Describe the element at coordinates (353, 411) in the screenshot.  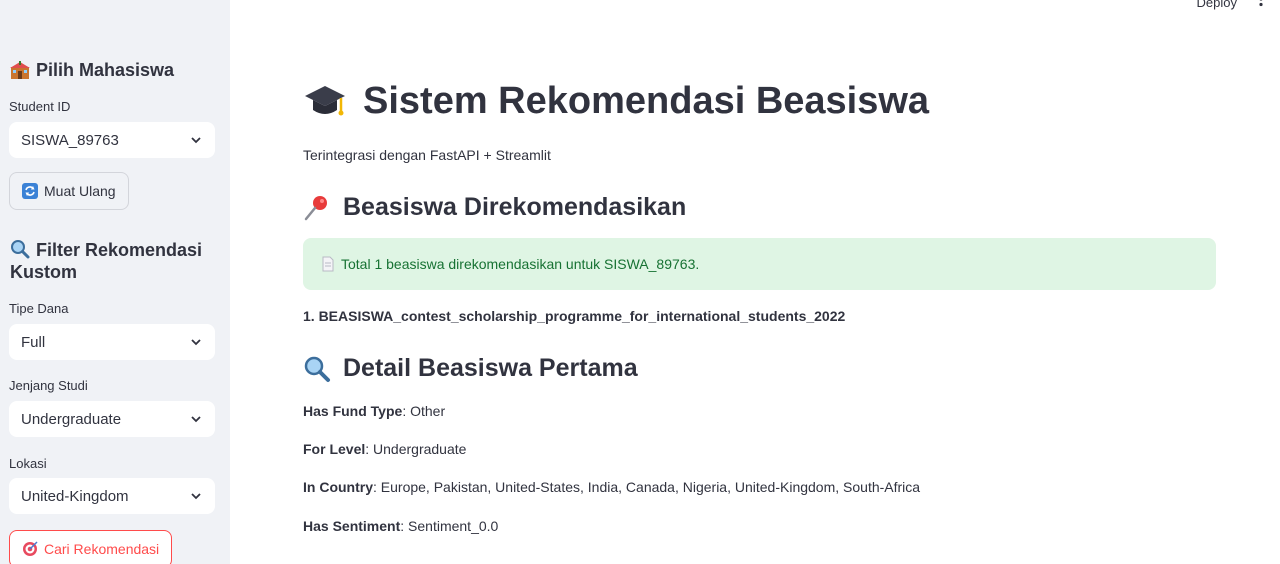
I see `detail-key: Has Fund Type` at that location.